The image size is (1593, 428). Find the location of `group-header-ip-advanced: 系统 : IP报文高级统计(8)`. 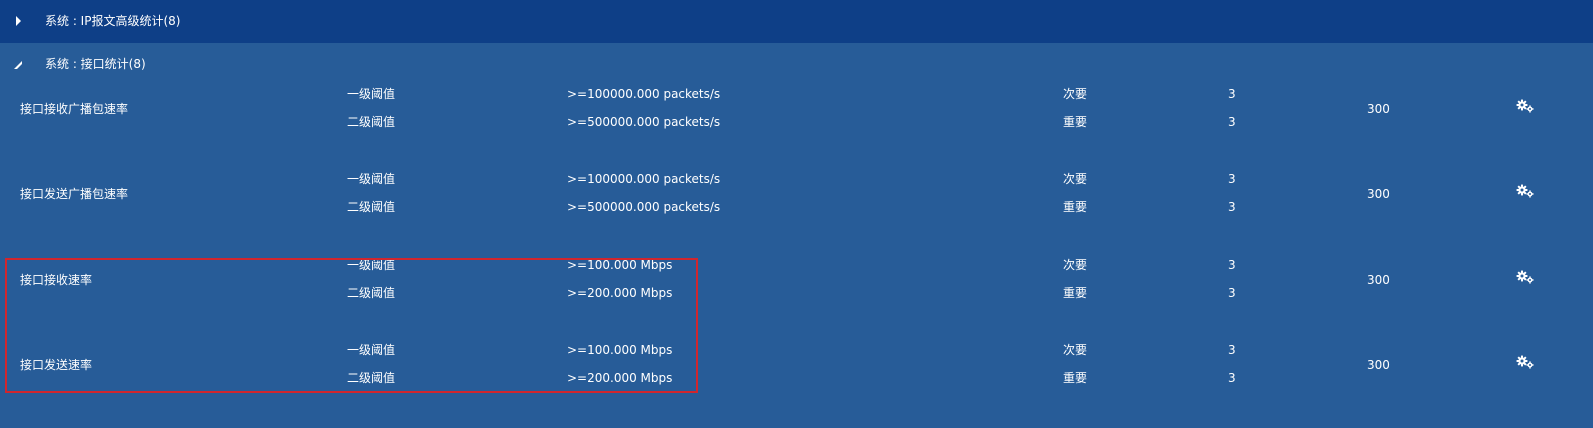

group-header-ip-advanced: 系统 : IP报文高级统计(8) is located at coordinates (796, 21).